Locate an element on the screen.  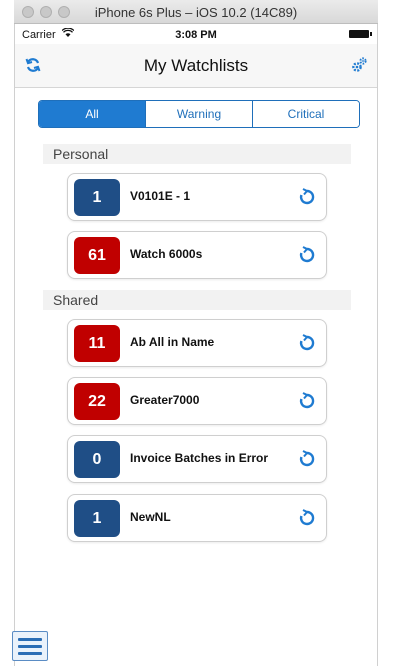
window-title: iPhone 6s Plus – iOS 10.2 (14C89) is located at coordinates (196, 12).